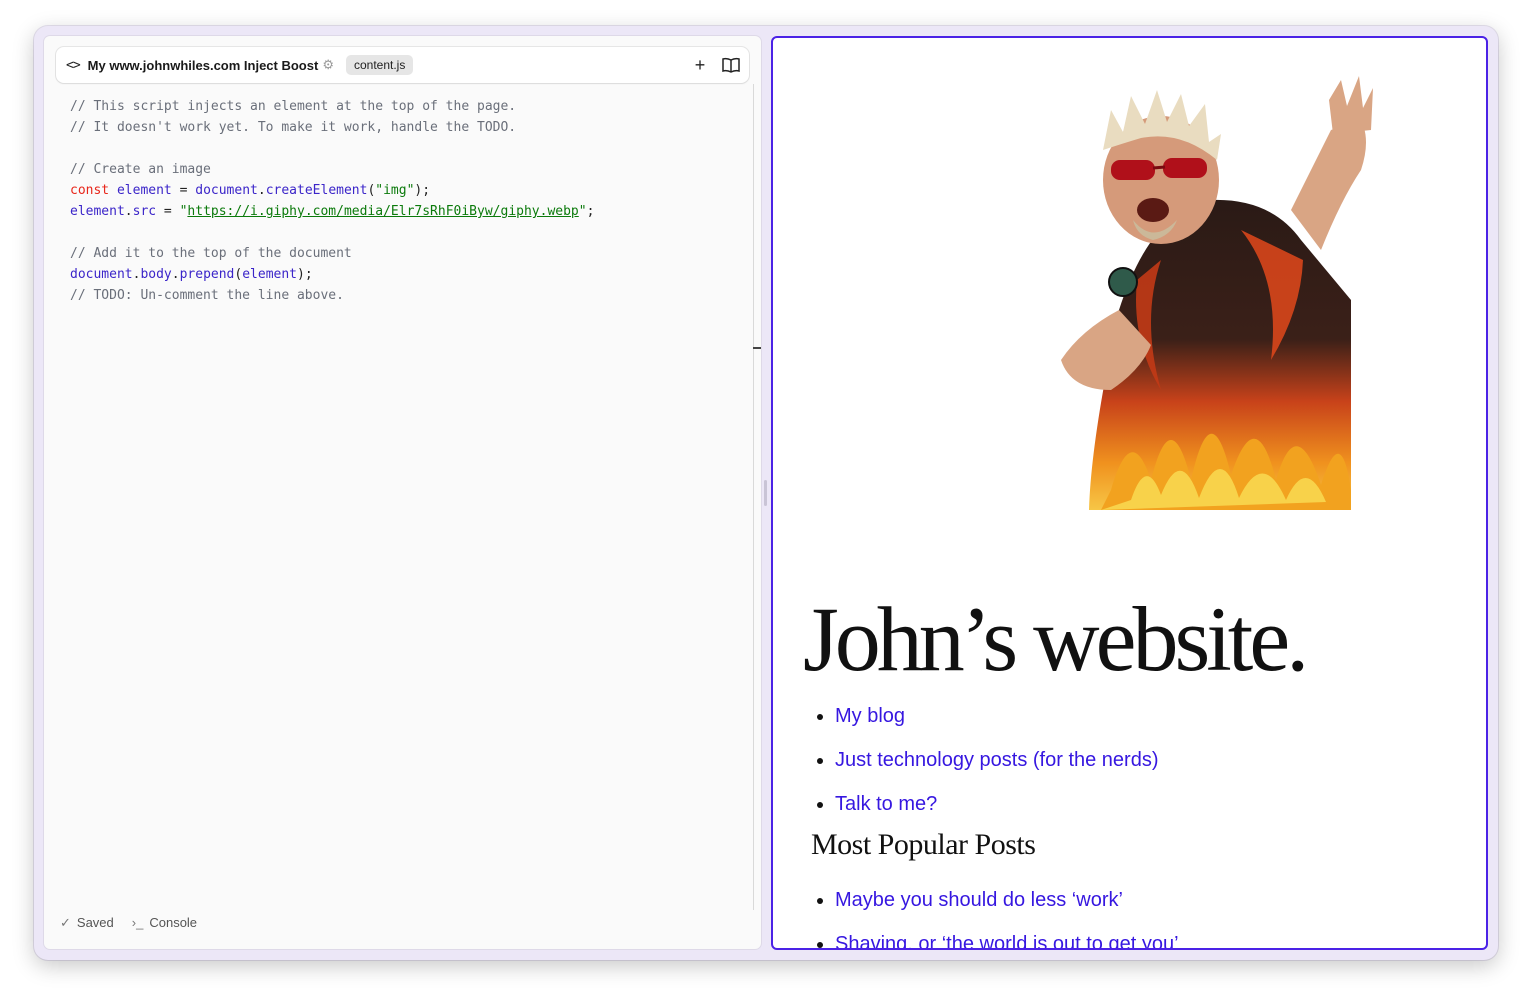 The height and width of the screenshot is (1002, 1532). What do you see at coordinates (731, 65) in the screenshot?
I see `open-book-icon` at bounding box center [731, 65].